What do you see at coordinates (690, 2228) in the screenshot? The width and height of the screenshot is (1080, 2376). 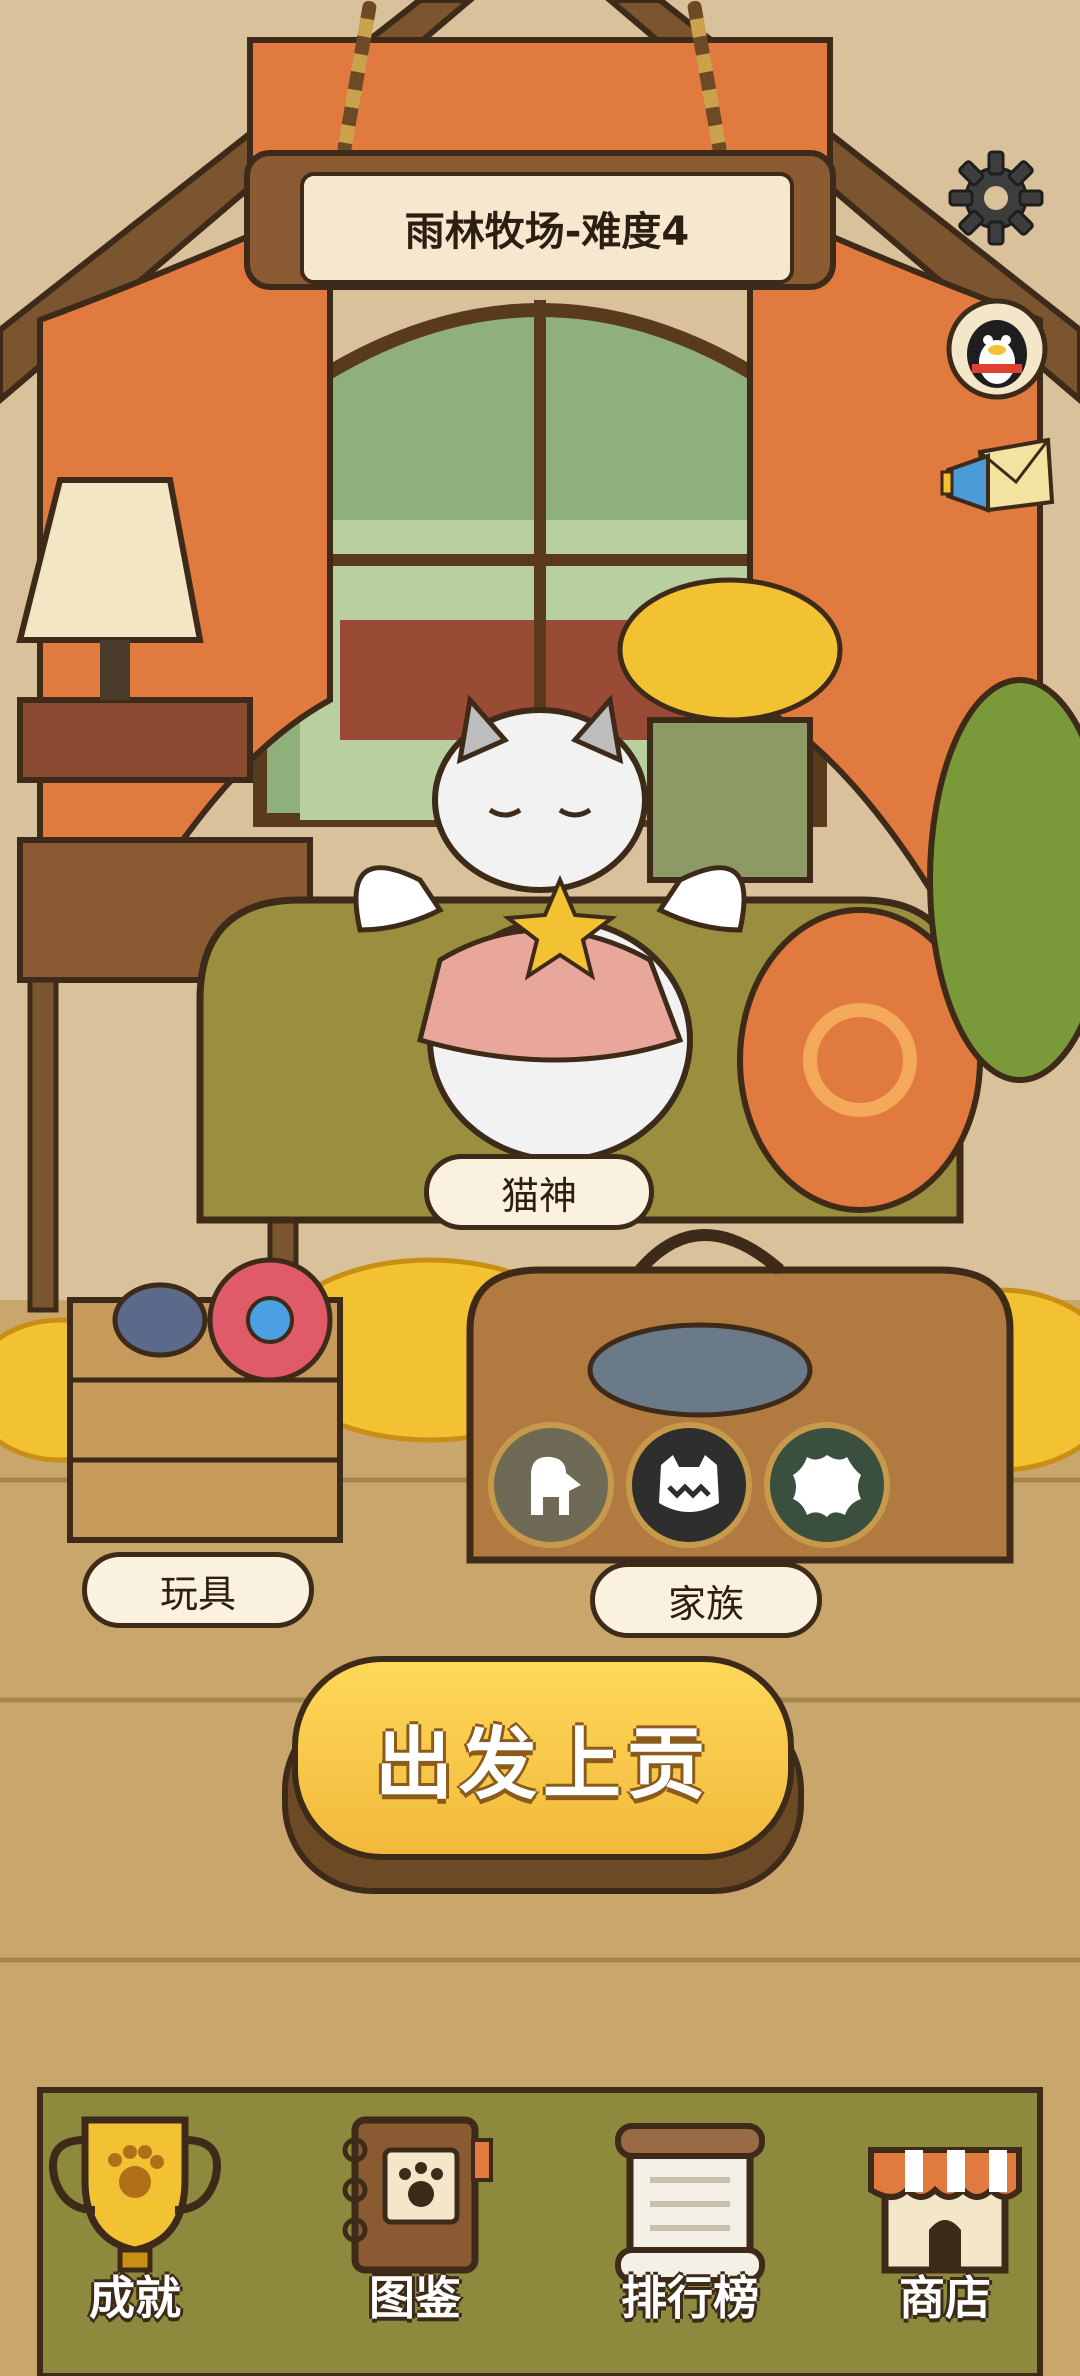 I see `nav-leaderboard: 排行榜` at bounding box center [690, 2228].